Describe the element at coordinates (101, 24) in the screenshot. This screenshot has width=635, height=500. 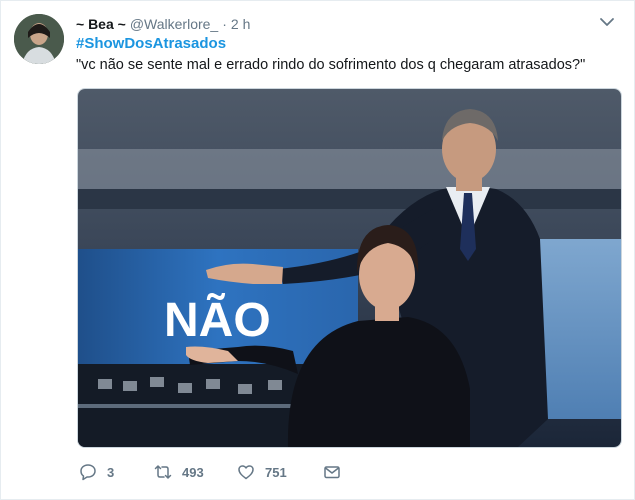
I see `author-name: ~ Bea ~` at that location.